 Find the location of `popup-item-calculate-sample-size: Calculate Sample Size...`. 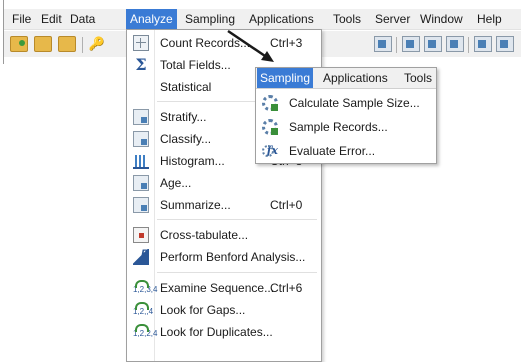

popup-item-calculate-sample-size: Calculate Sample Size... is located at coordinates (346, 103).